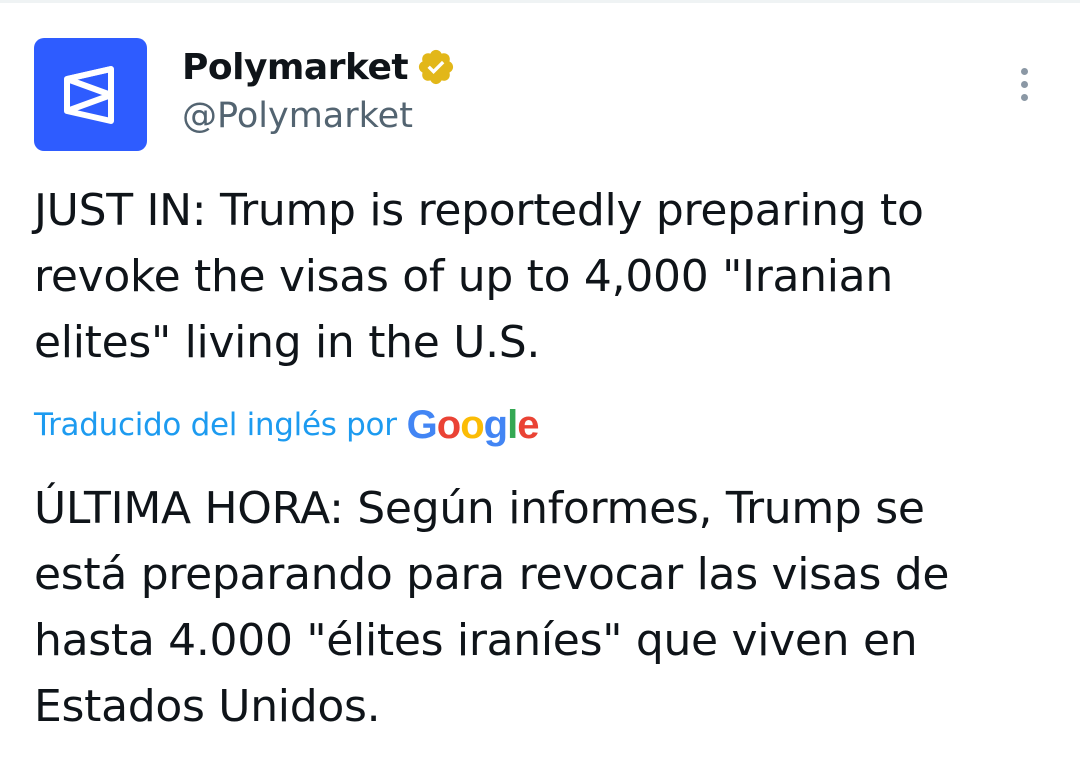 The height and width of the screenshot is (779, 1080). I want to click on author-handle: @Polymarket, so click(319, 116).